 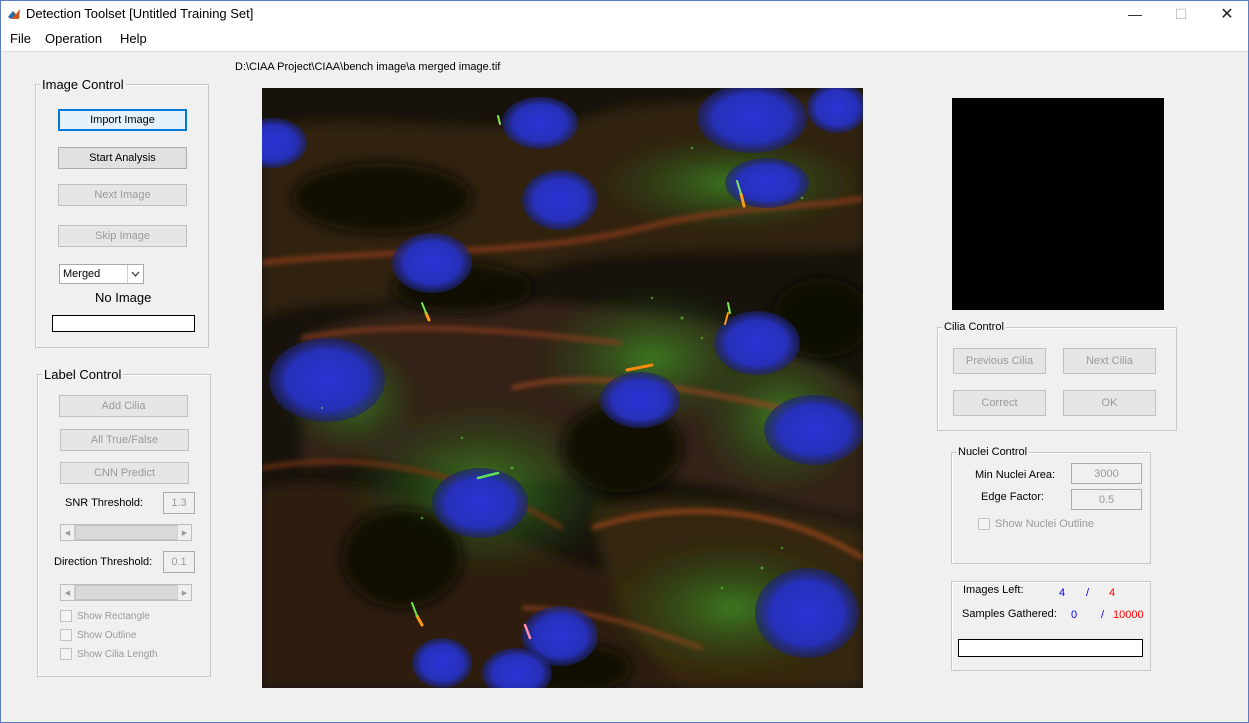 What do you see at coordinates (122, 158) in the screenshot?
I see `start-analysis-button: Start Analysis` at bounding box center [122, 158].